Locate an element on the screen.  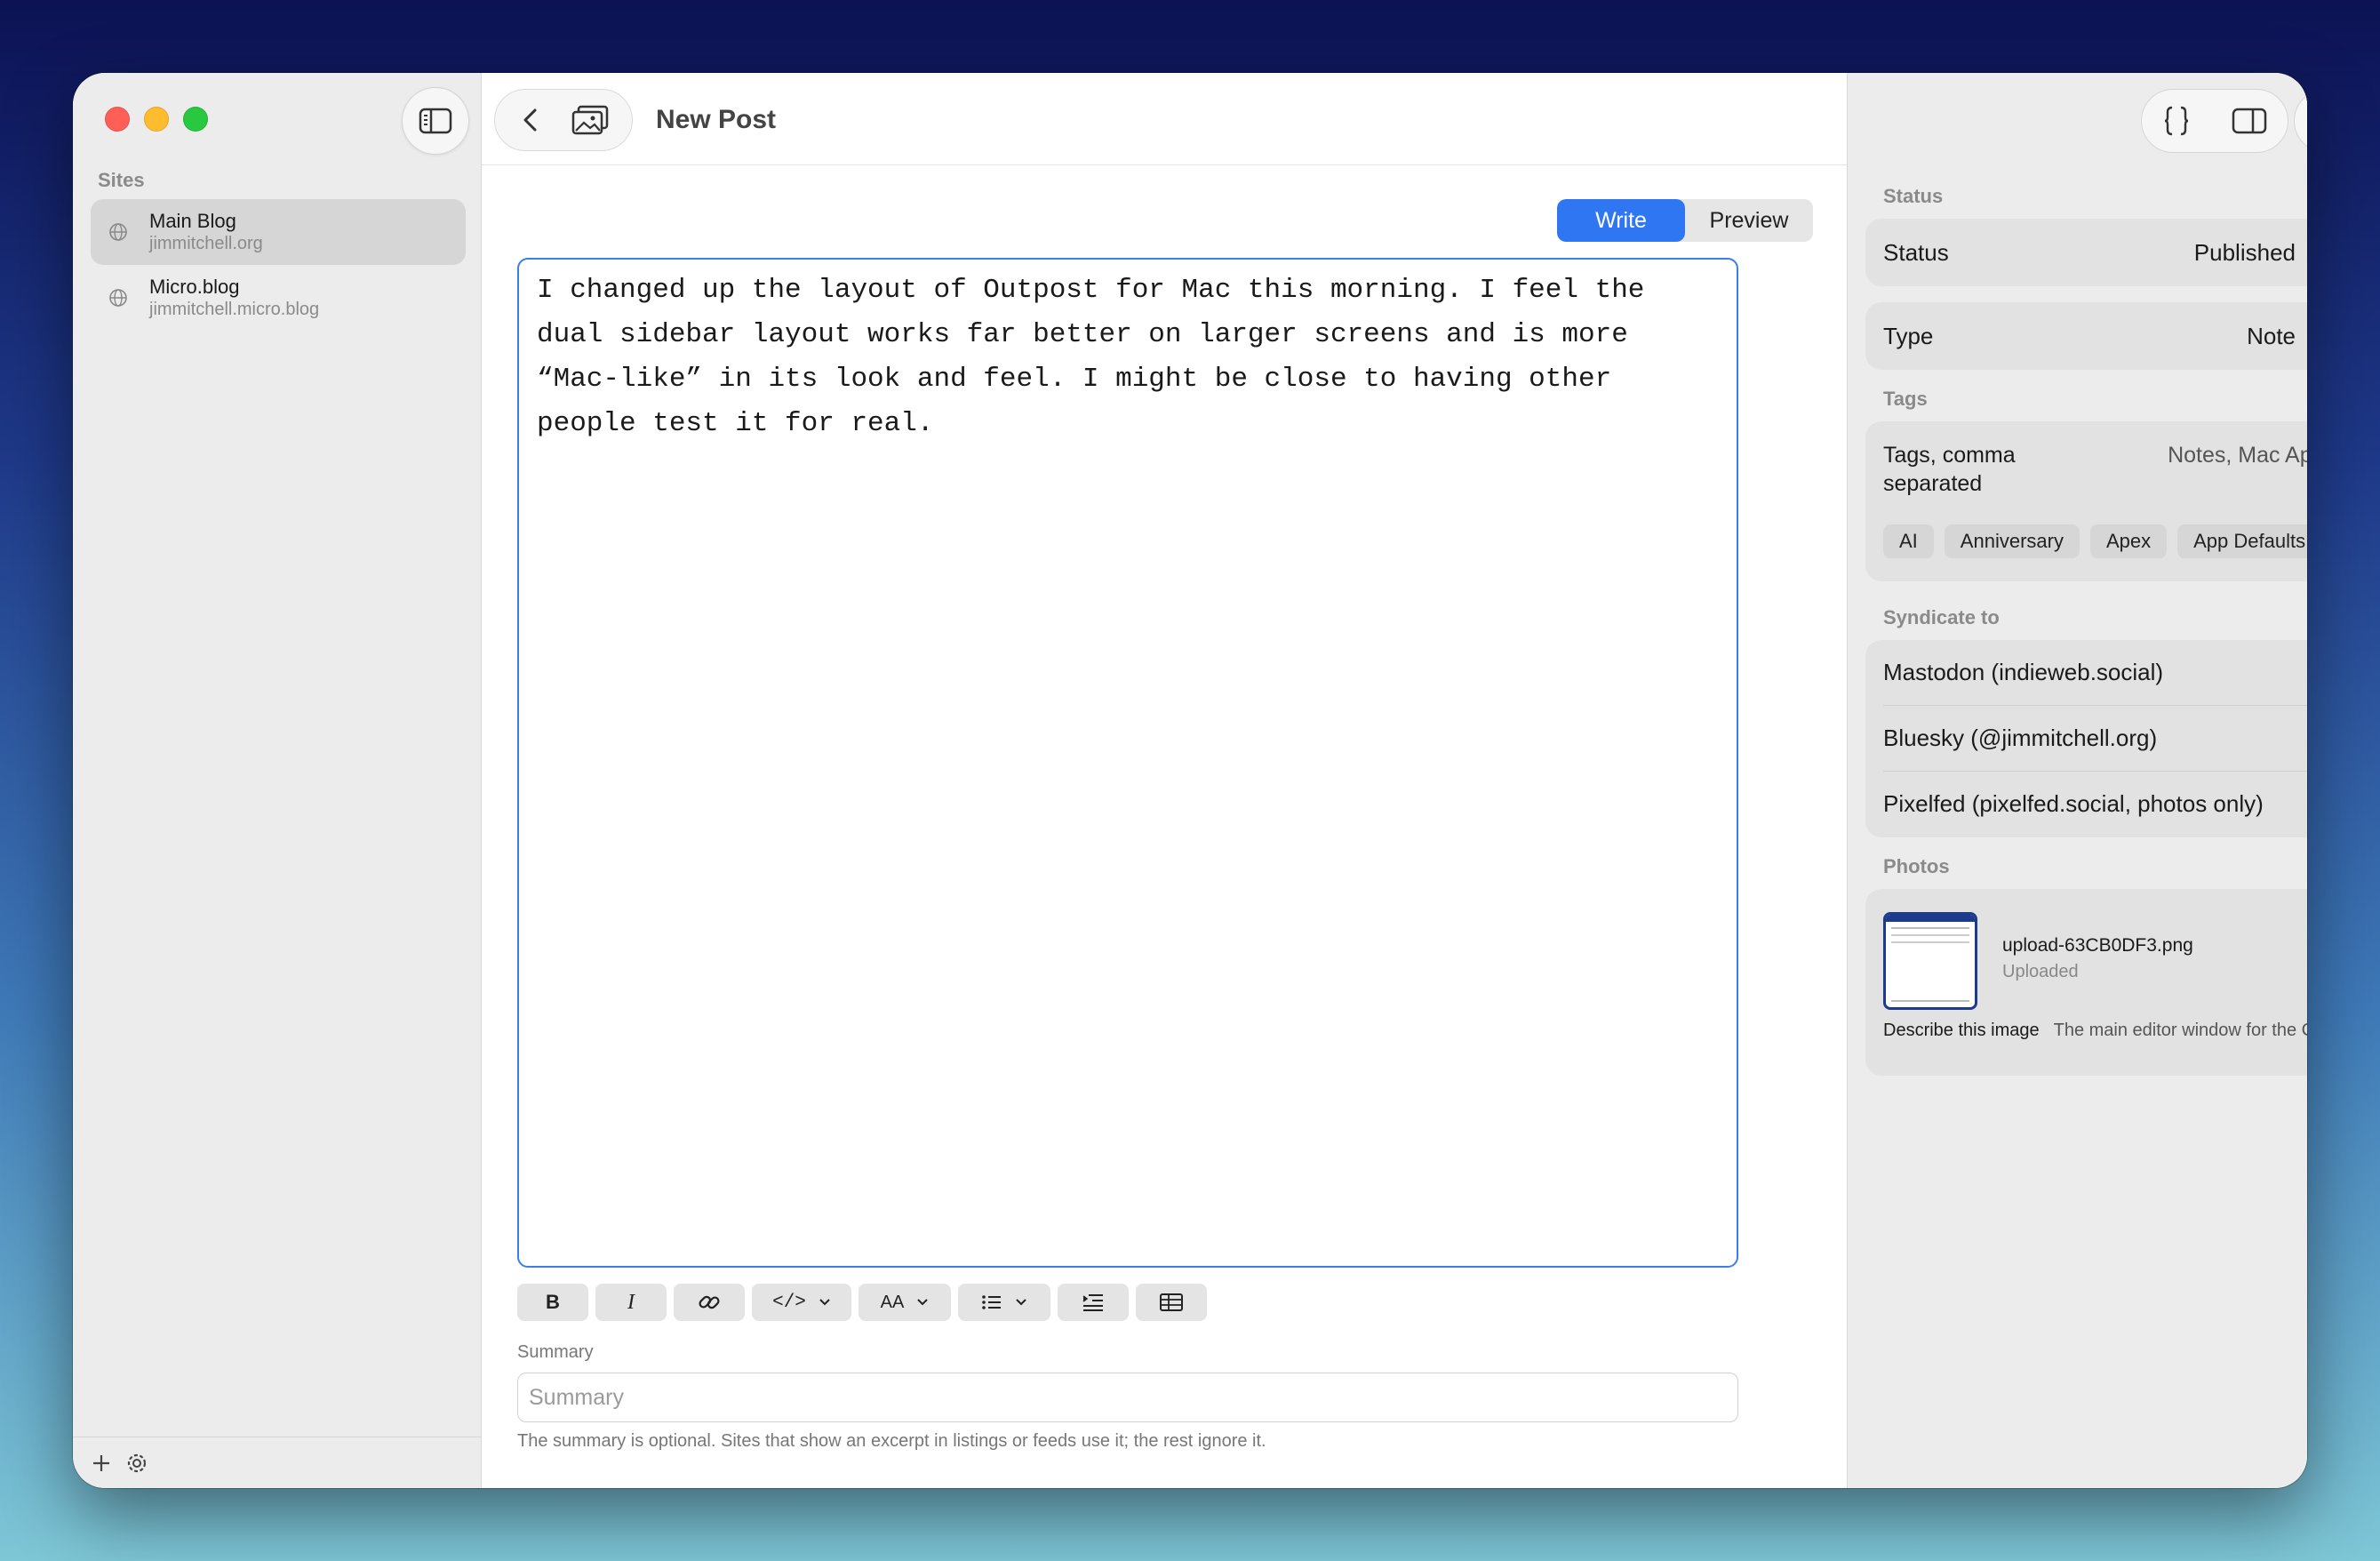
minimize-window-button is located at coordinates (156, 119).